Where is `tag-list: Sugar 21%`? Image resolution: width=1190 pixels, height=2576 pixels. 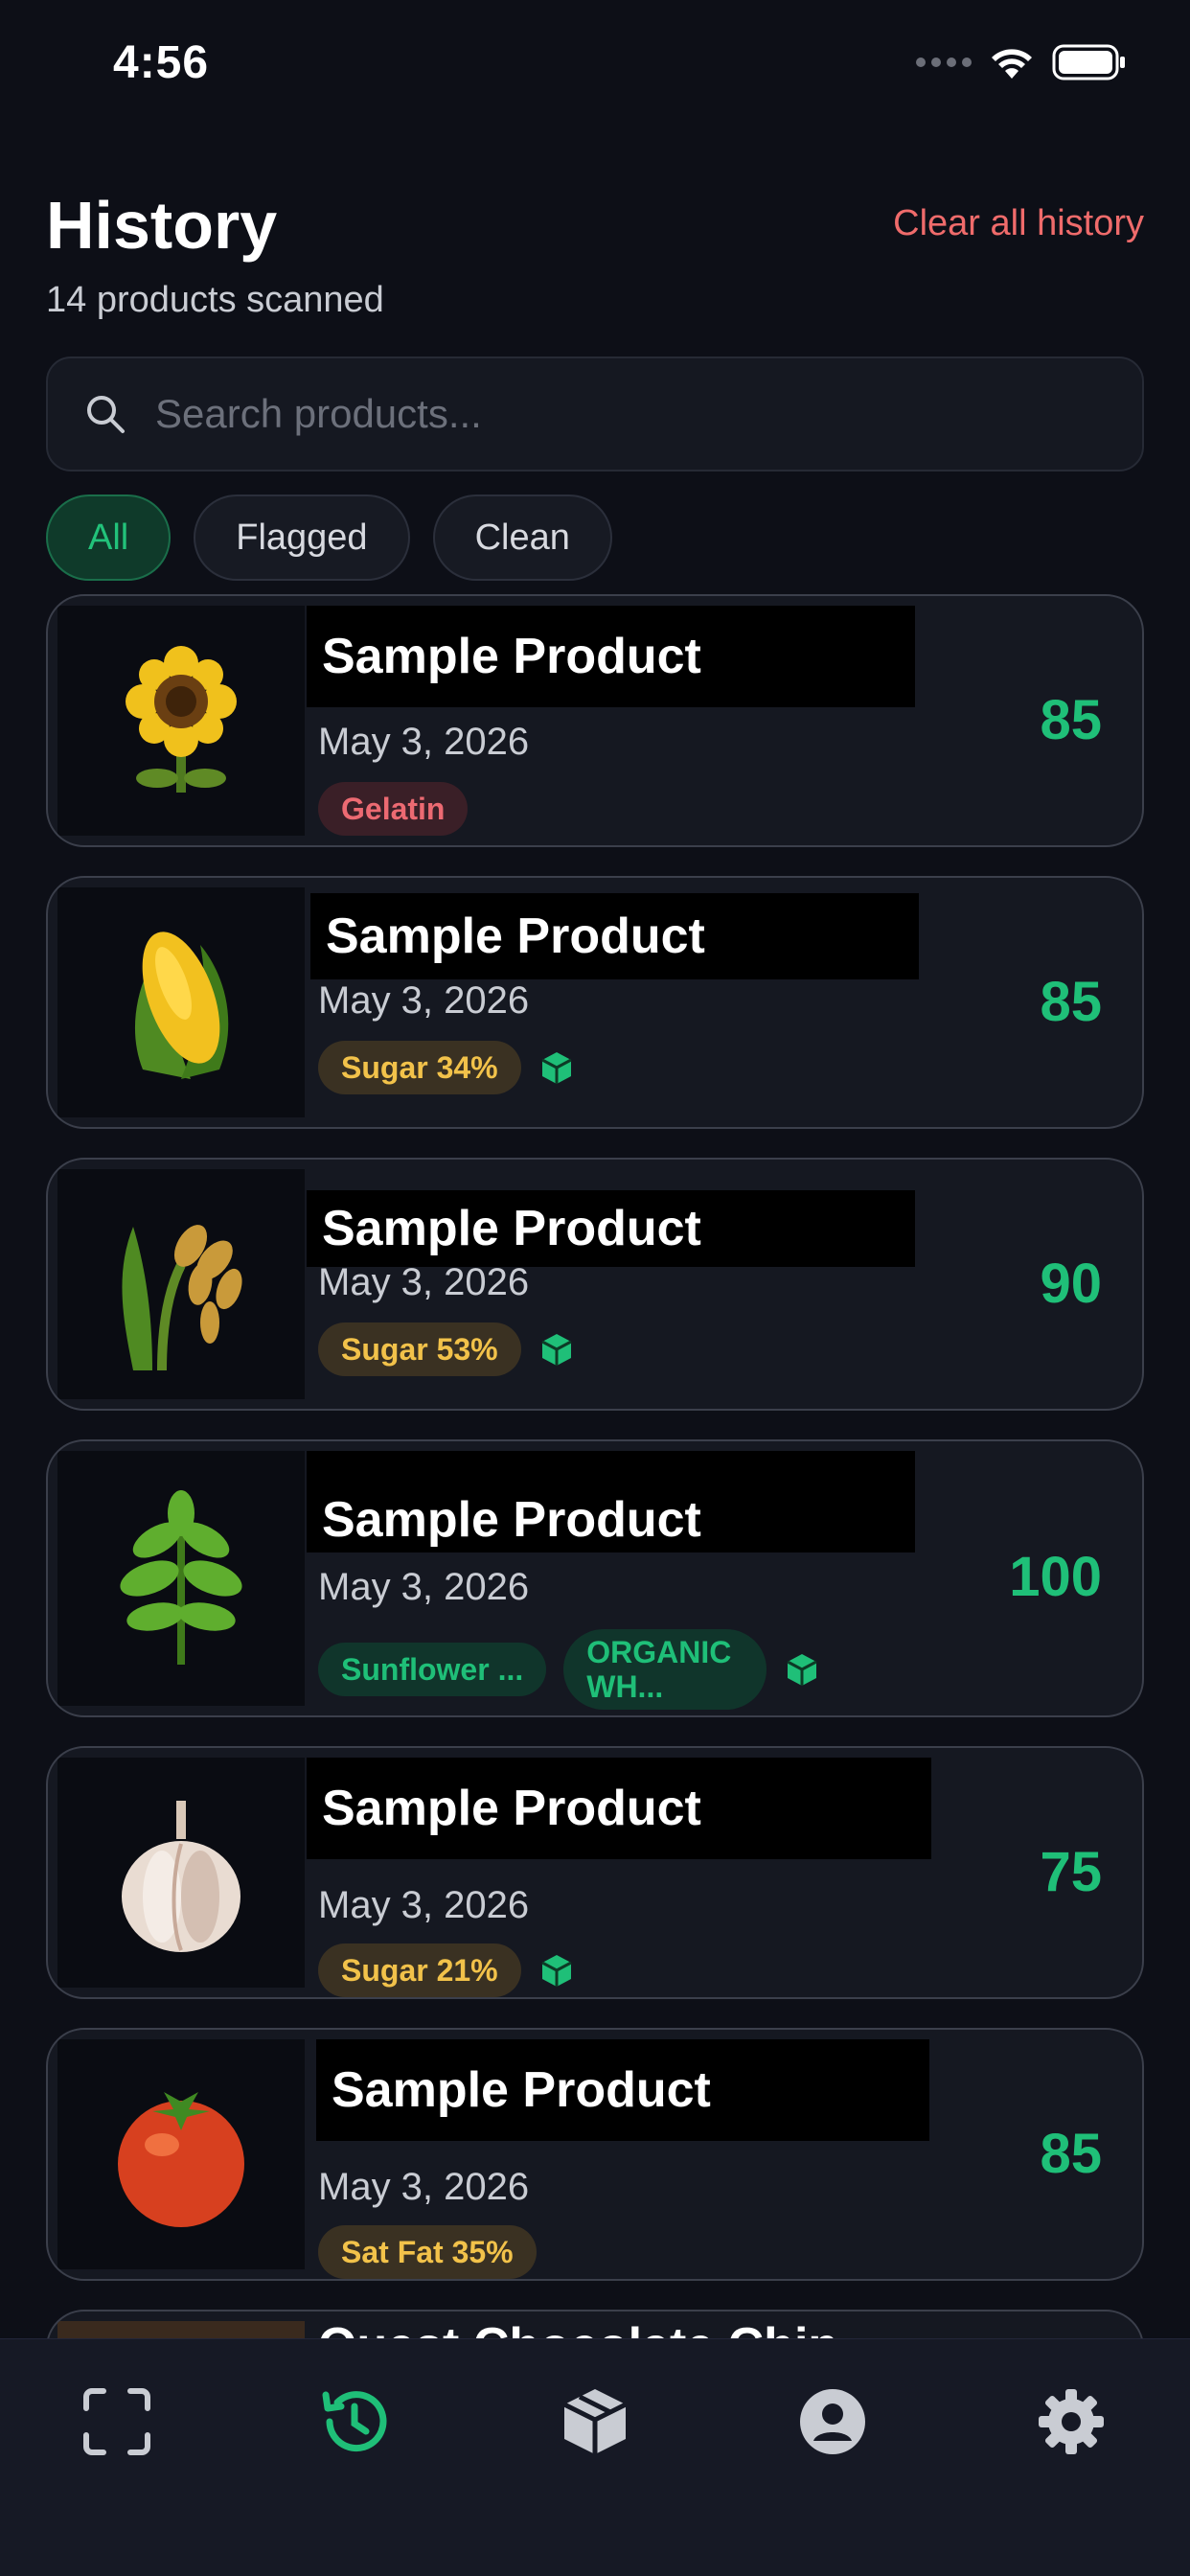
tag-list: Sugar 21% is located at coordinates (447, 1970).